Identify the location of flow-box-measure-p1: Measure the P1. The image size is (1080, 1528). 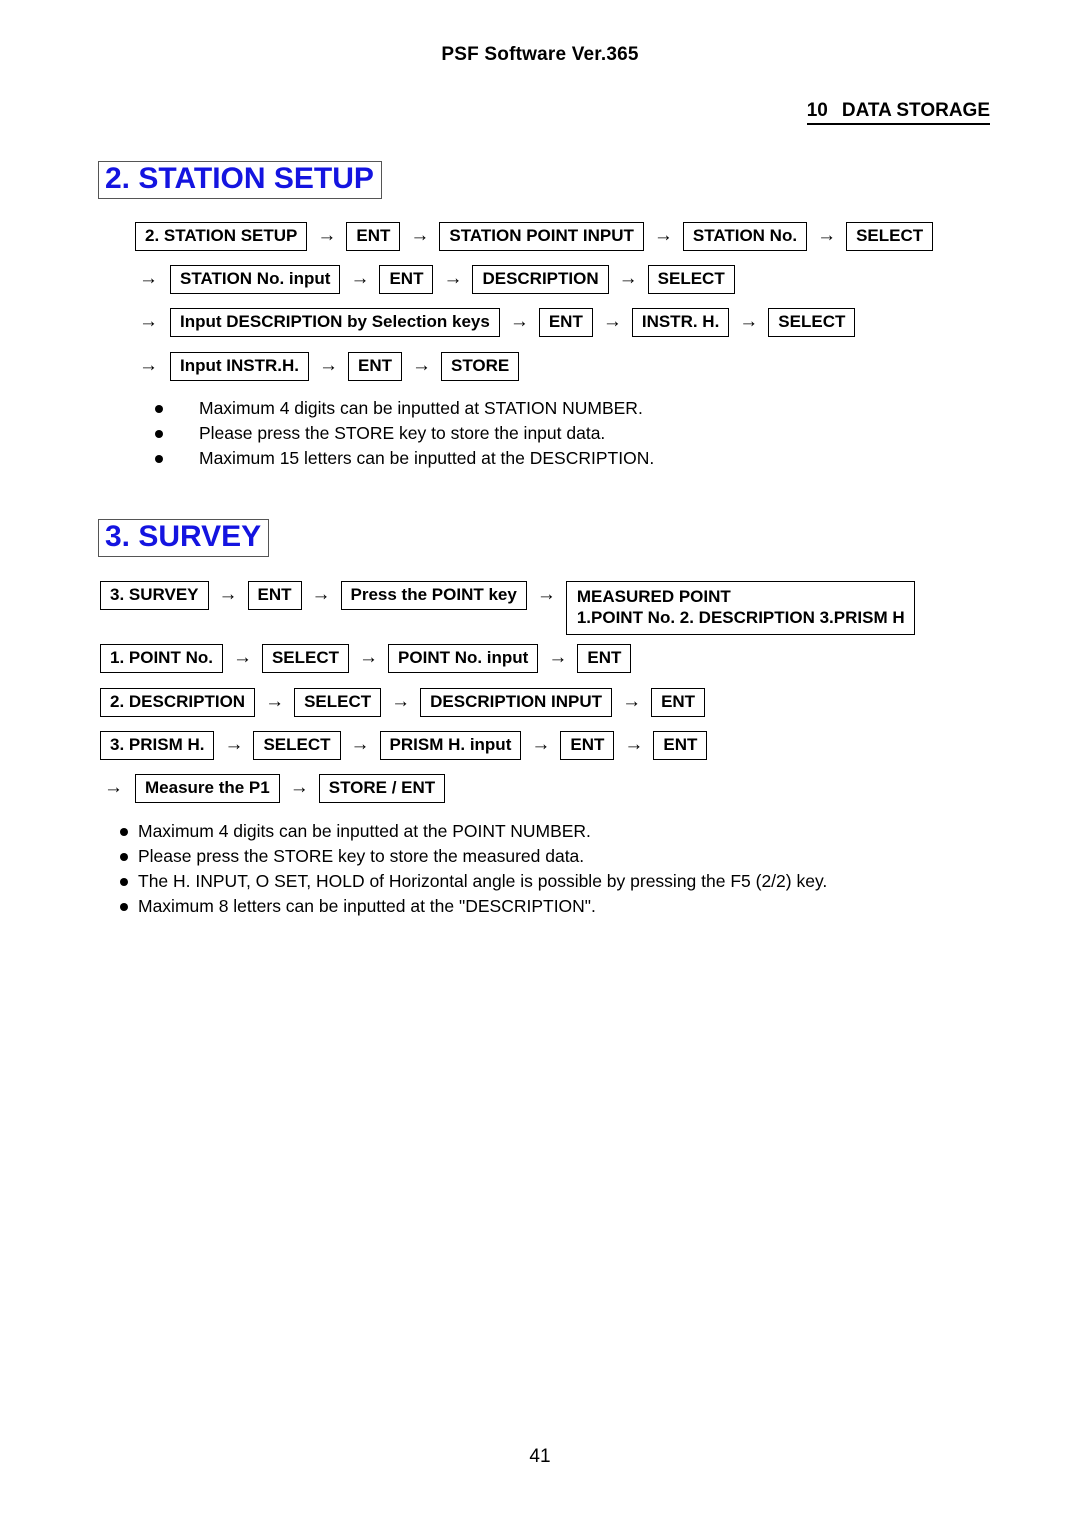
(207, 788).